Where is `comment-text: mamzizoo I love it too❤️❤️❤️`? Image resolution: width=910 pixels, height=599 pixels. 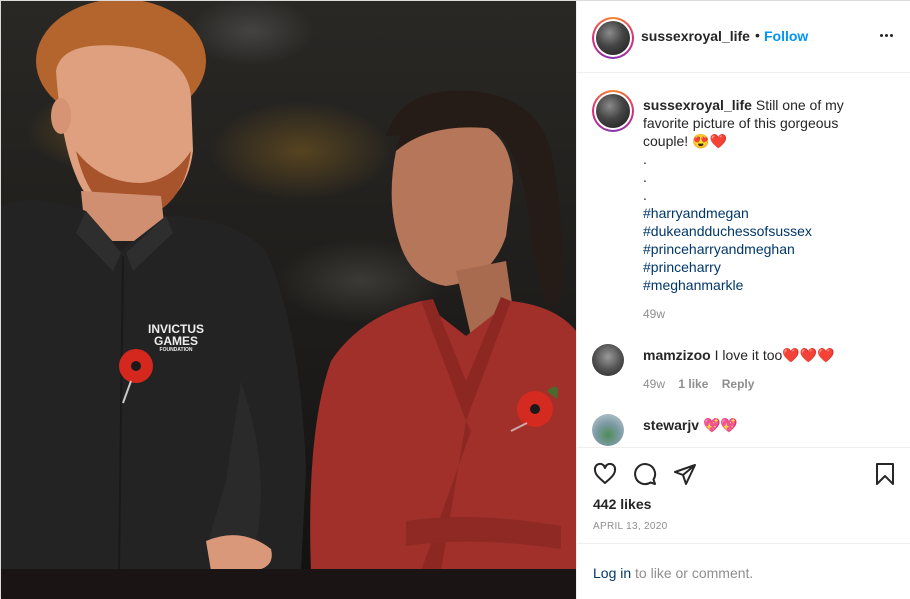 comment-text: mamzizoo I love it too❤️❤️❤️ is located at coordinates (739, 355).